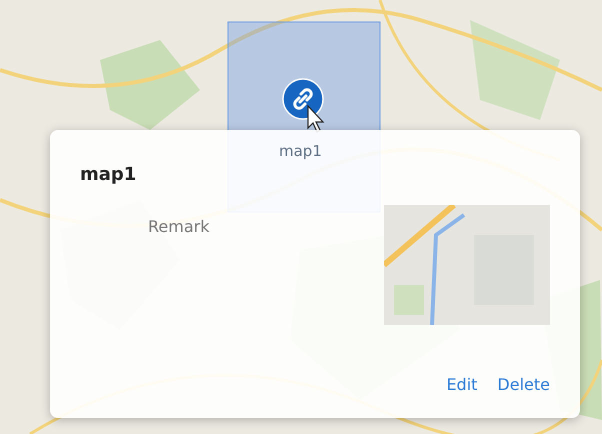 This screenshot has height=434, width=602. What do you see at coordinates (300, 151) in the screenshot?
I see `region-label: map1` at bounding box center [300, 151].